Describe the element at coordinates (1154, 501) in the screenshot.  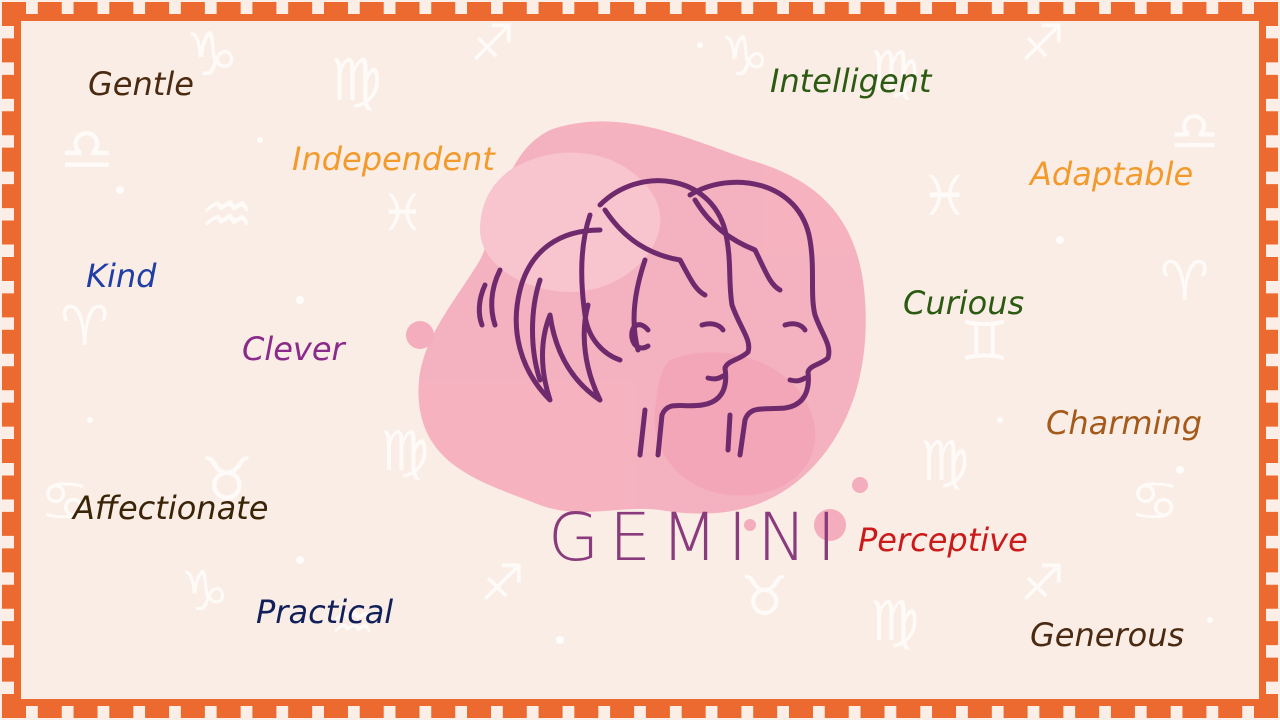
I see `cancer-glyph-icon: ♋` at that location.